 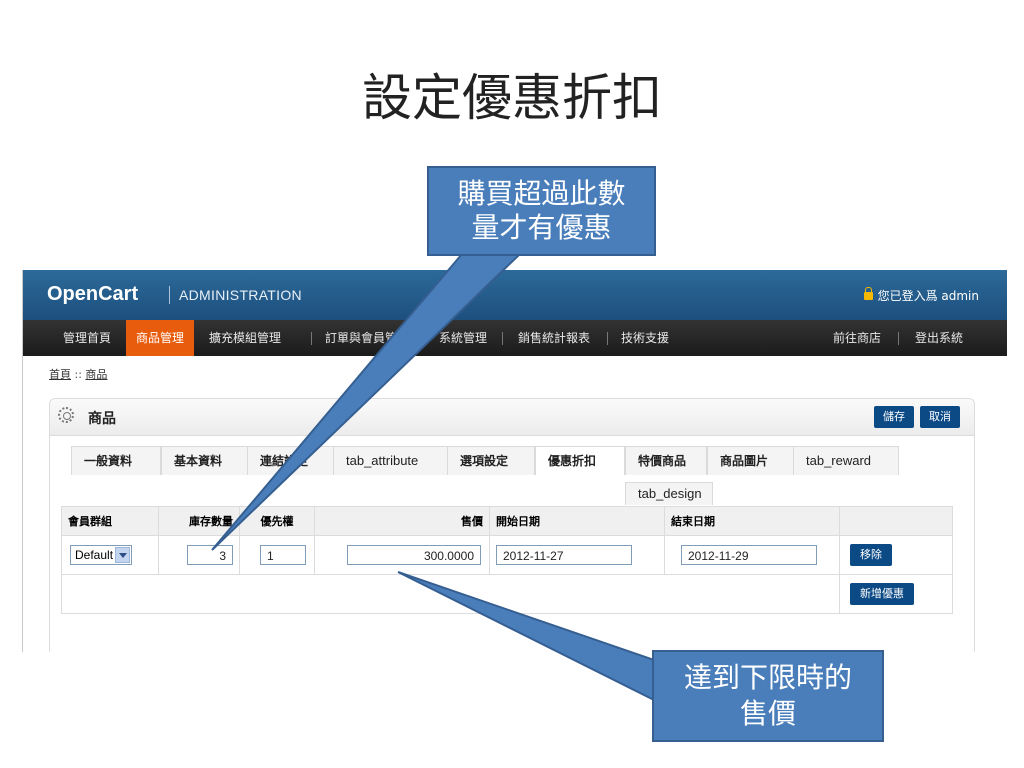 What do you see at coordinates (96, 374) in the screenshot?
I see `breadcrumb-products: 商品` at bounding box center [96, 374].